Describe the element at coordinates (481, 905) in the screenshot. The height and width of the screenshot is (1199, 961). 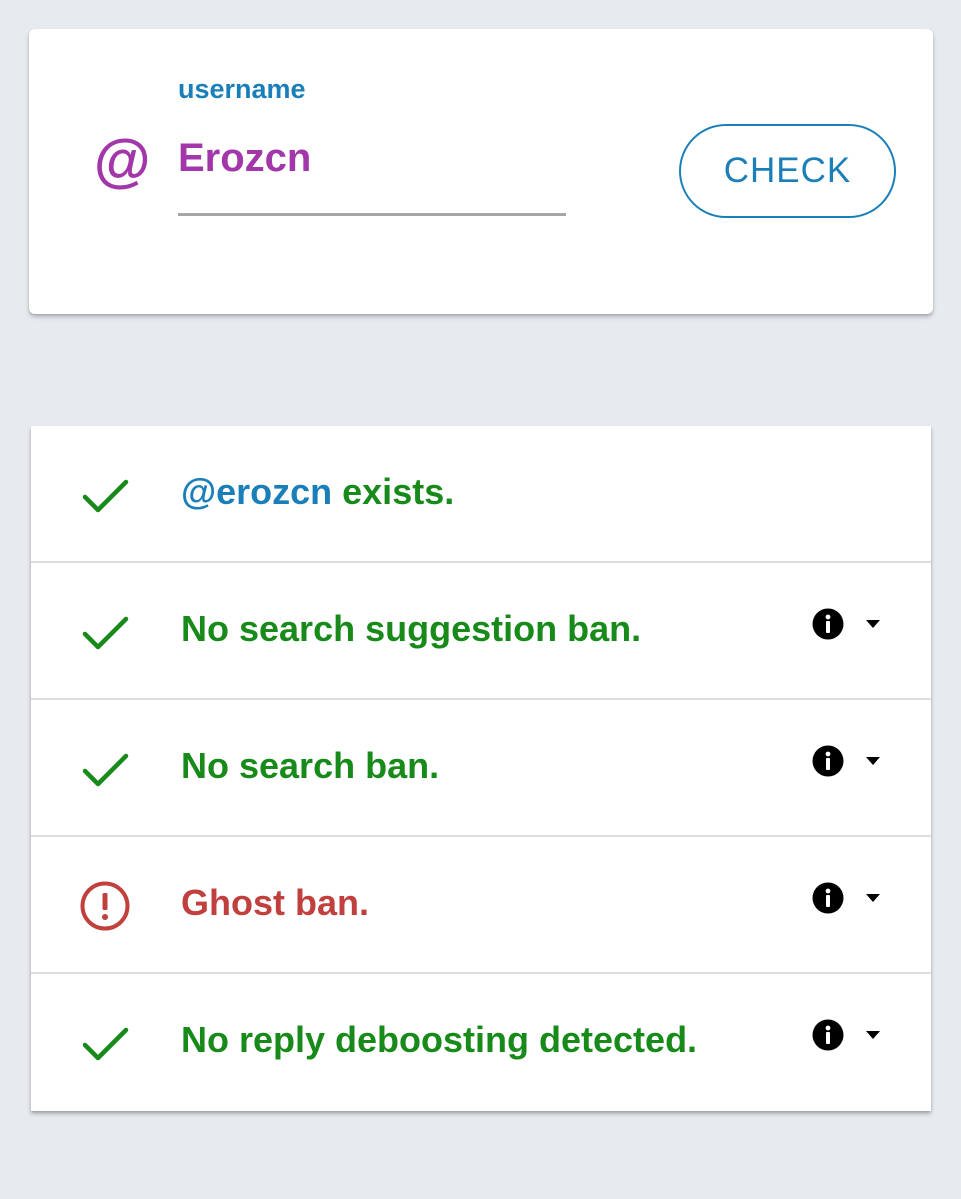
I see `result-row-ghost-ban: Ghost ban.` at that location.